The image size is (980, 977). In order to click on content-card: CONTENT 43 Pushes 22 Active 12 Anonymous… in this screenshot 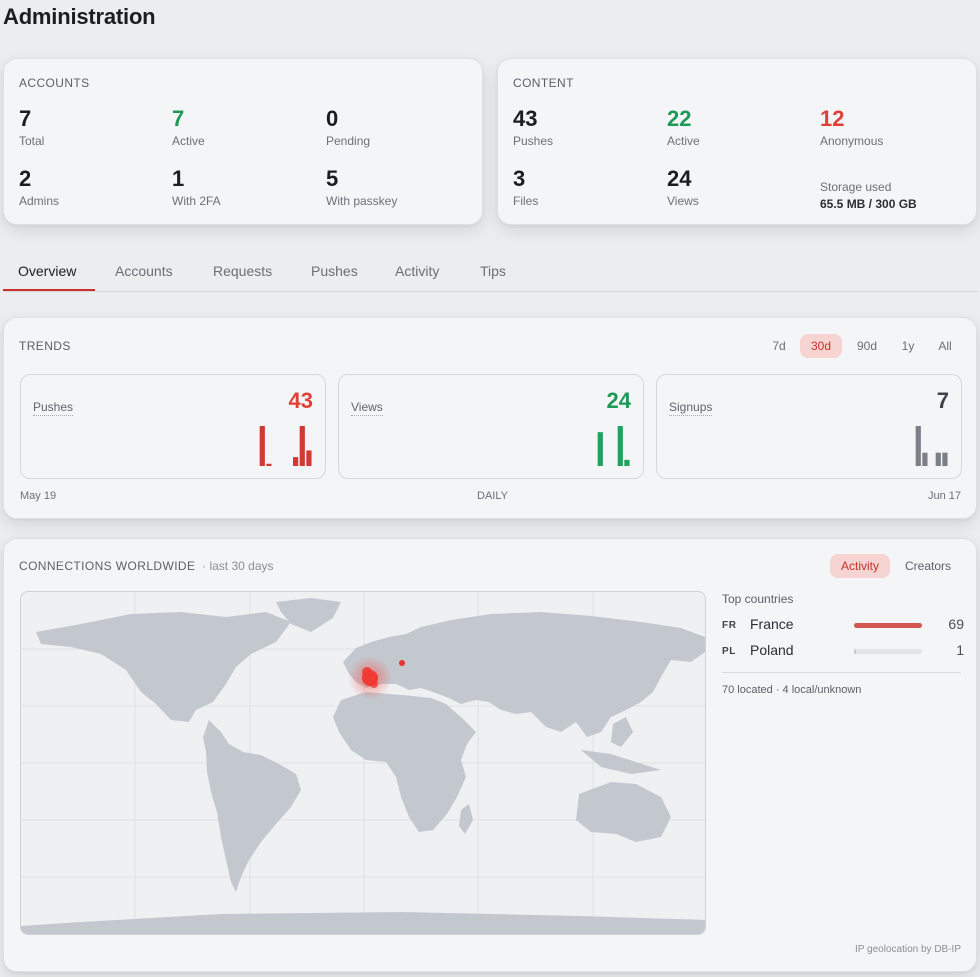, I will do `click(737, 141)`.